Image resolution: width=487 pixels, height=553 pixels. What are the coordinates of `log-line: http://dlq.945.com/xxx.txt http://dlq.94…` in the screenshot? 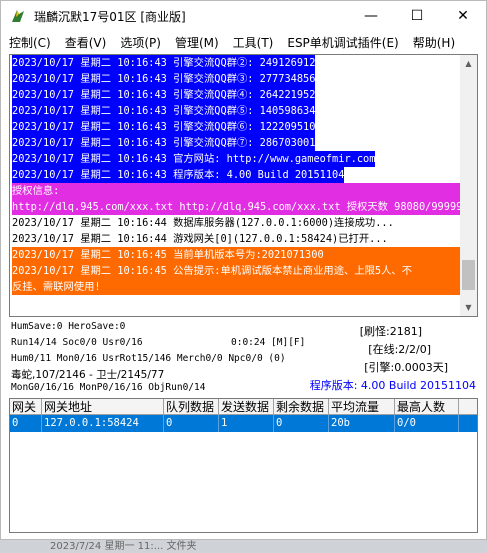 It's located at (236, 207).